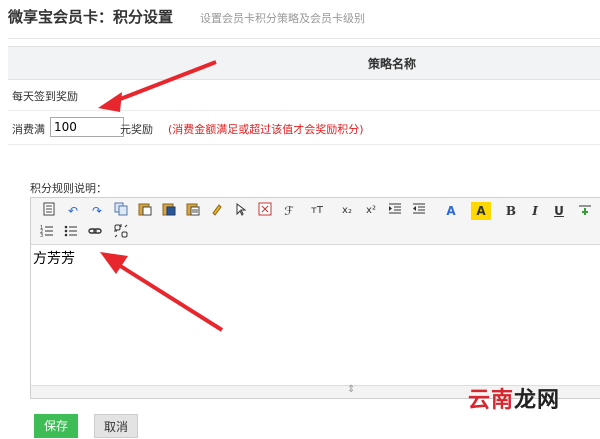  What do you see at coordinates (54, 258) in the screenshot?
I see `editor-content: 方芳芳` at bounding box center [54, 258].